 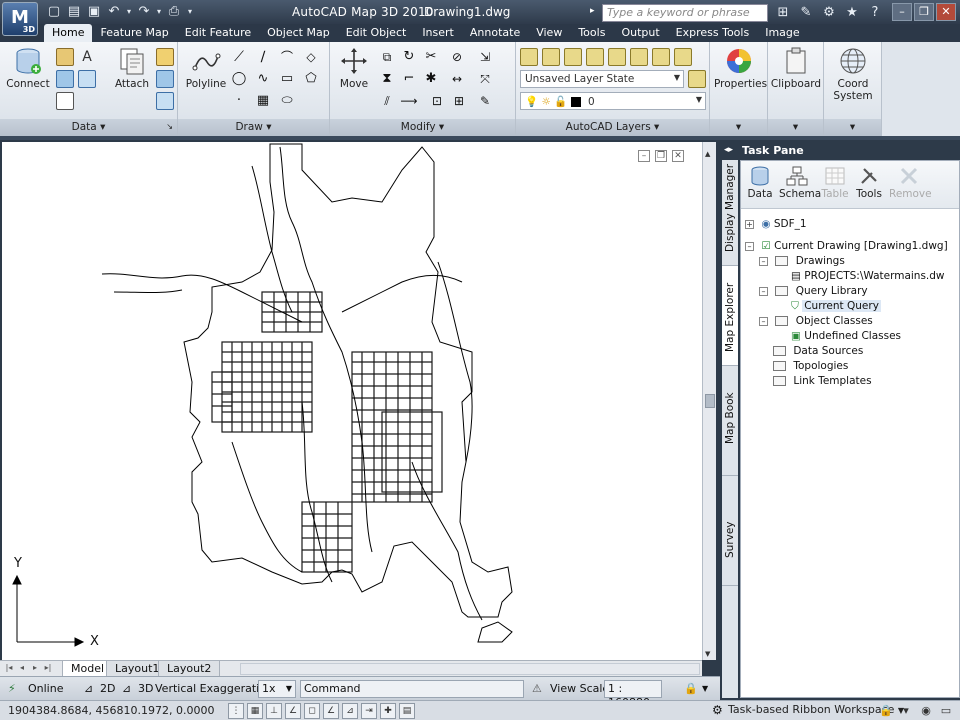 What do you see at coordinates (239, 101) in the screenshot?
I see `point-icon: ·` at bounding box center [239, 101].